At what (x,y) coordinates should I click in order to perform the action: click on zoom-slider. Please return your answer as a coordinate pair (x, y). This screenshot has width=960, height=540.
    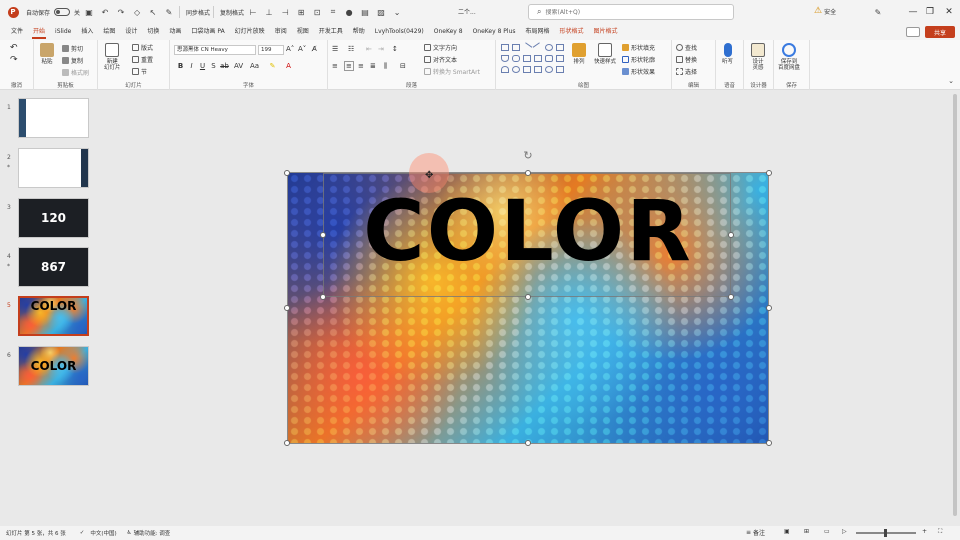
    Looking at the image, I should click on (886, 533).